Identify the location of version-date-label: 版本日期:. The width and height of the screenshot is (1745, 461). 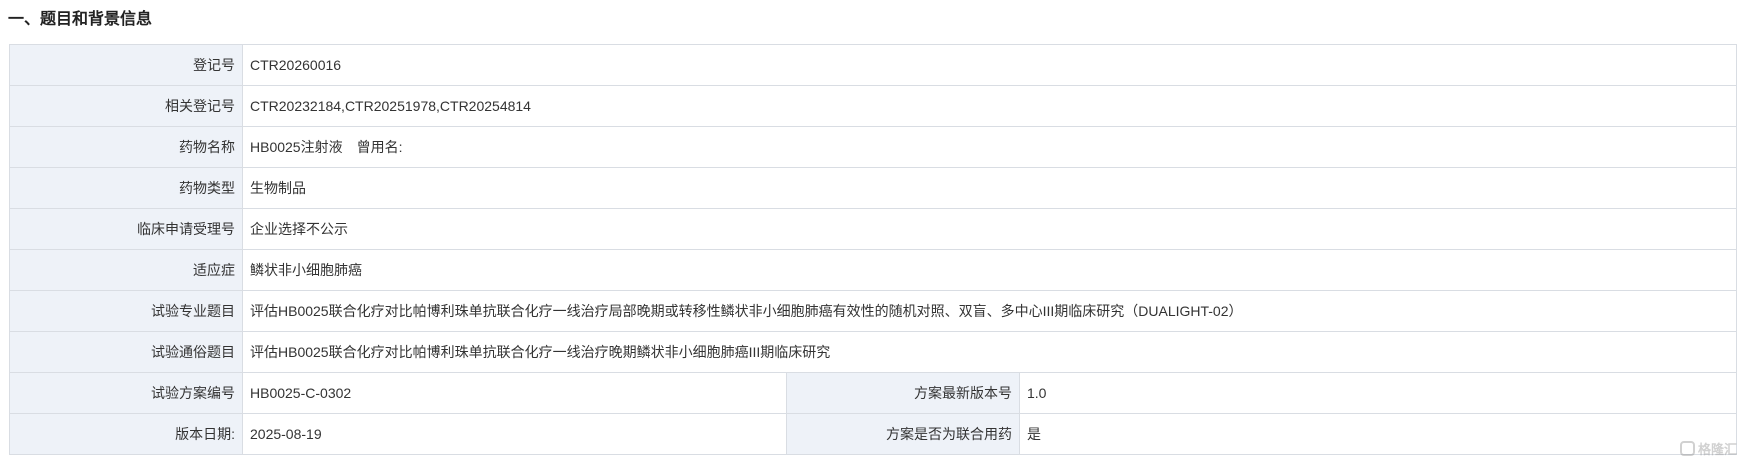
(126, 434).